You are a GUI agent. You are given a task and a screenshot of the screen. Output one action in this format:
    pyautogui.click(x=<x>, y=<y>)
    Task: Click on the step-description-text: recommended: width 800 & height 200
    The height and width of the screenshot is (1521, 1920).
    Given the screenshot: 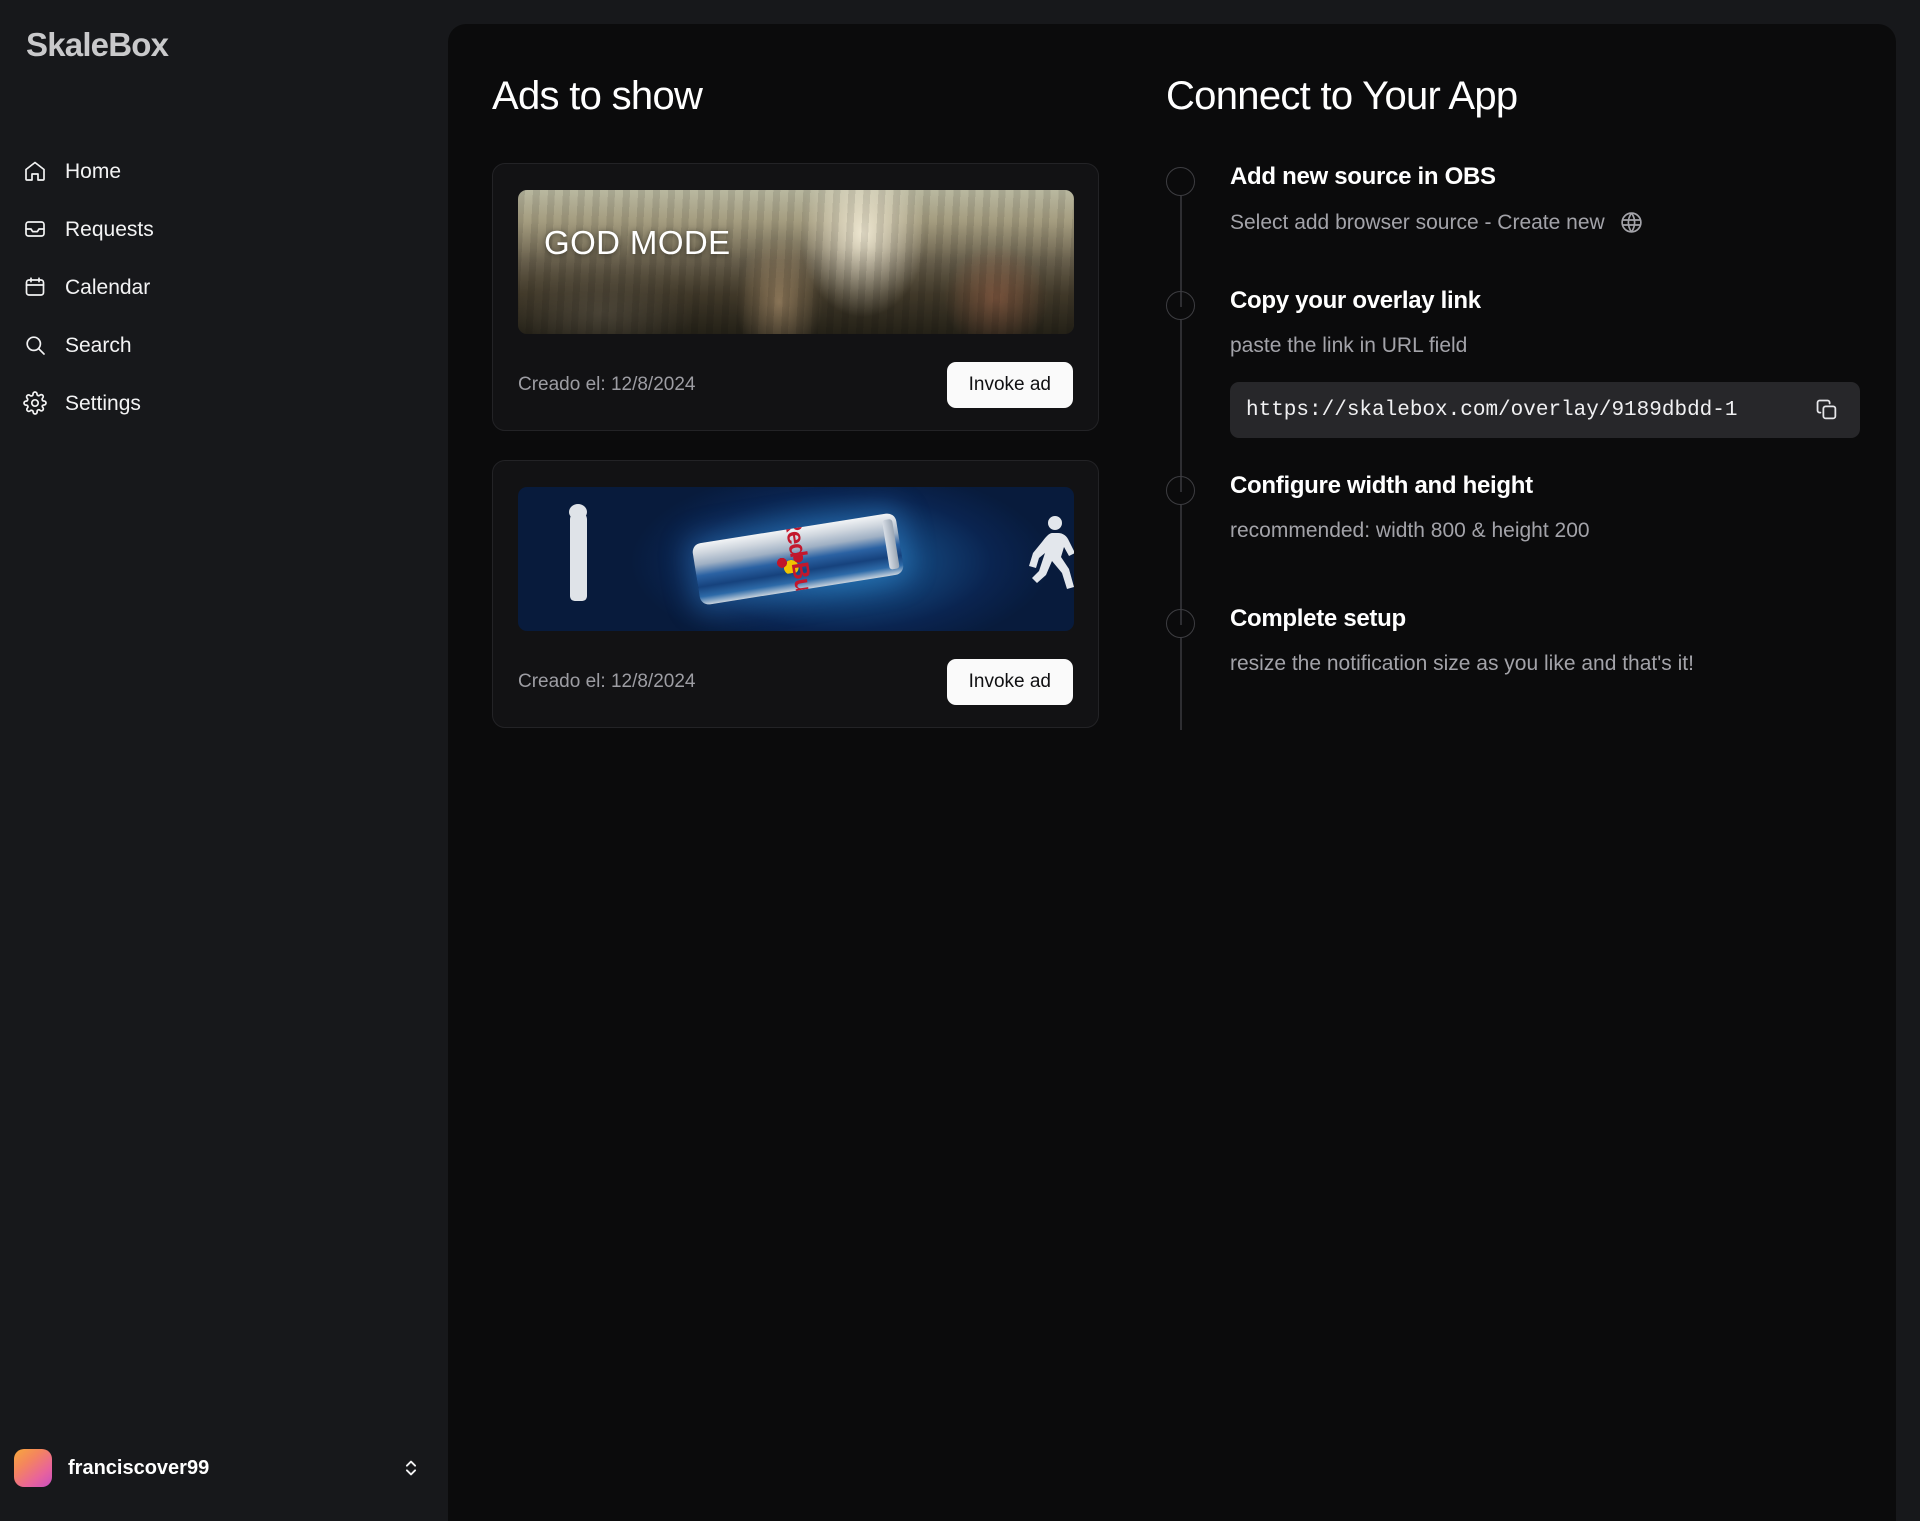 What is the action you would take?
    pyautogui.click(x=1410, y=530)
    